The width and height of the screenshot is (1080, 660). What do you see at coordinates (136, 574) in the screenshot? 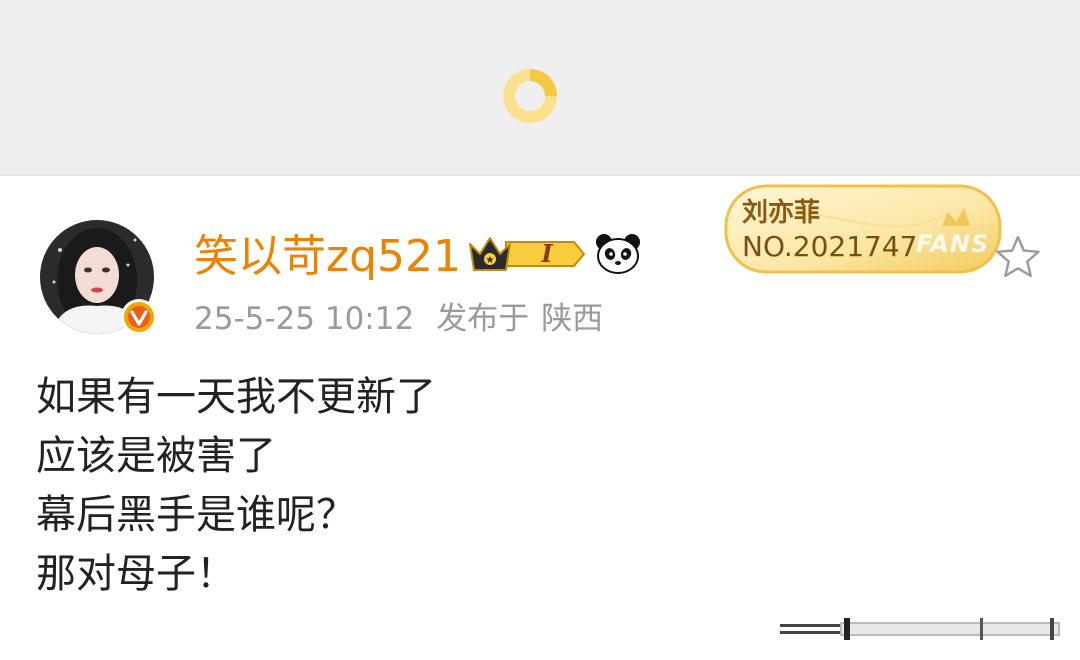
I see `post-line: 那对母子！` at bounding box center [136, 574].